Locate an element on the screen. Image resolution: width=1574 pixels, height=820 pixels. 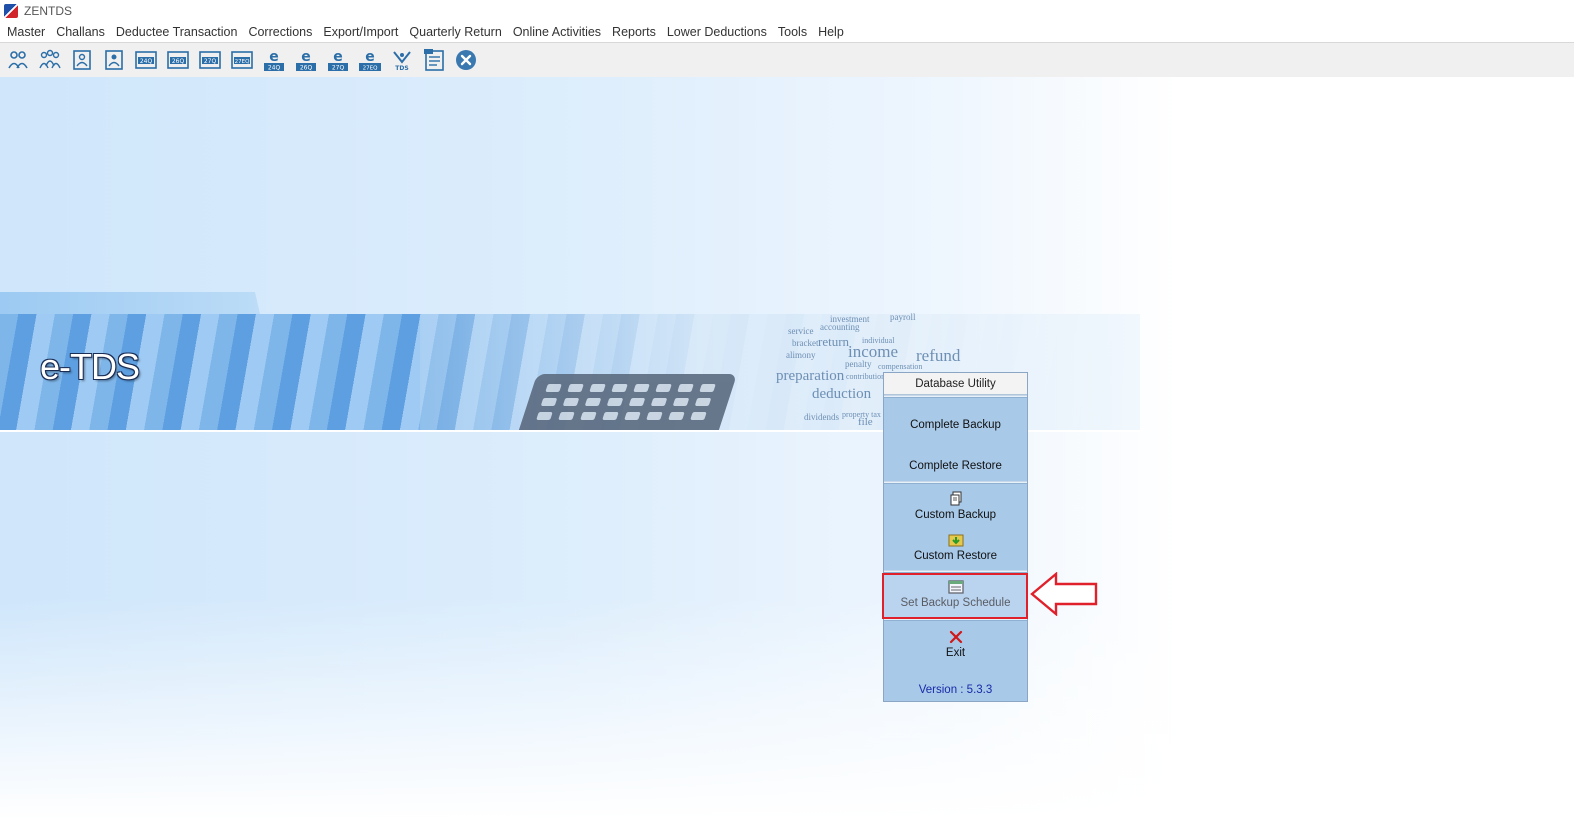
menu-online-activities: Online Activities is located at coordinates (557, 32).